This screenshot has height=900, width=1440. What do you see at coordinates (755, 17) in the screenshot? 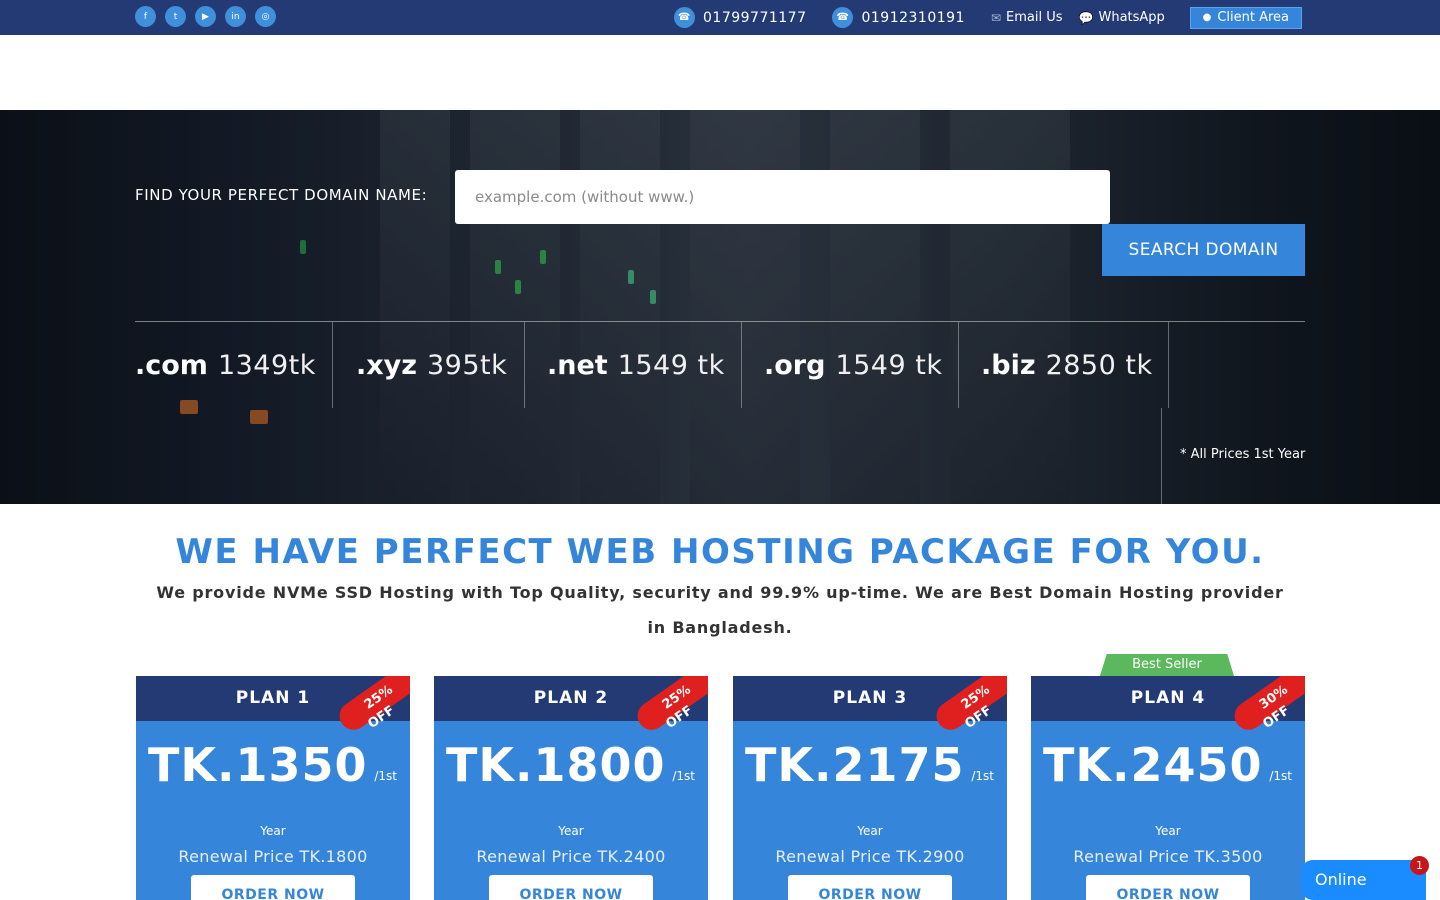
I see `phone-number-1: 01799771177` at bounding box center [755, 17].